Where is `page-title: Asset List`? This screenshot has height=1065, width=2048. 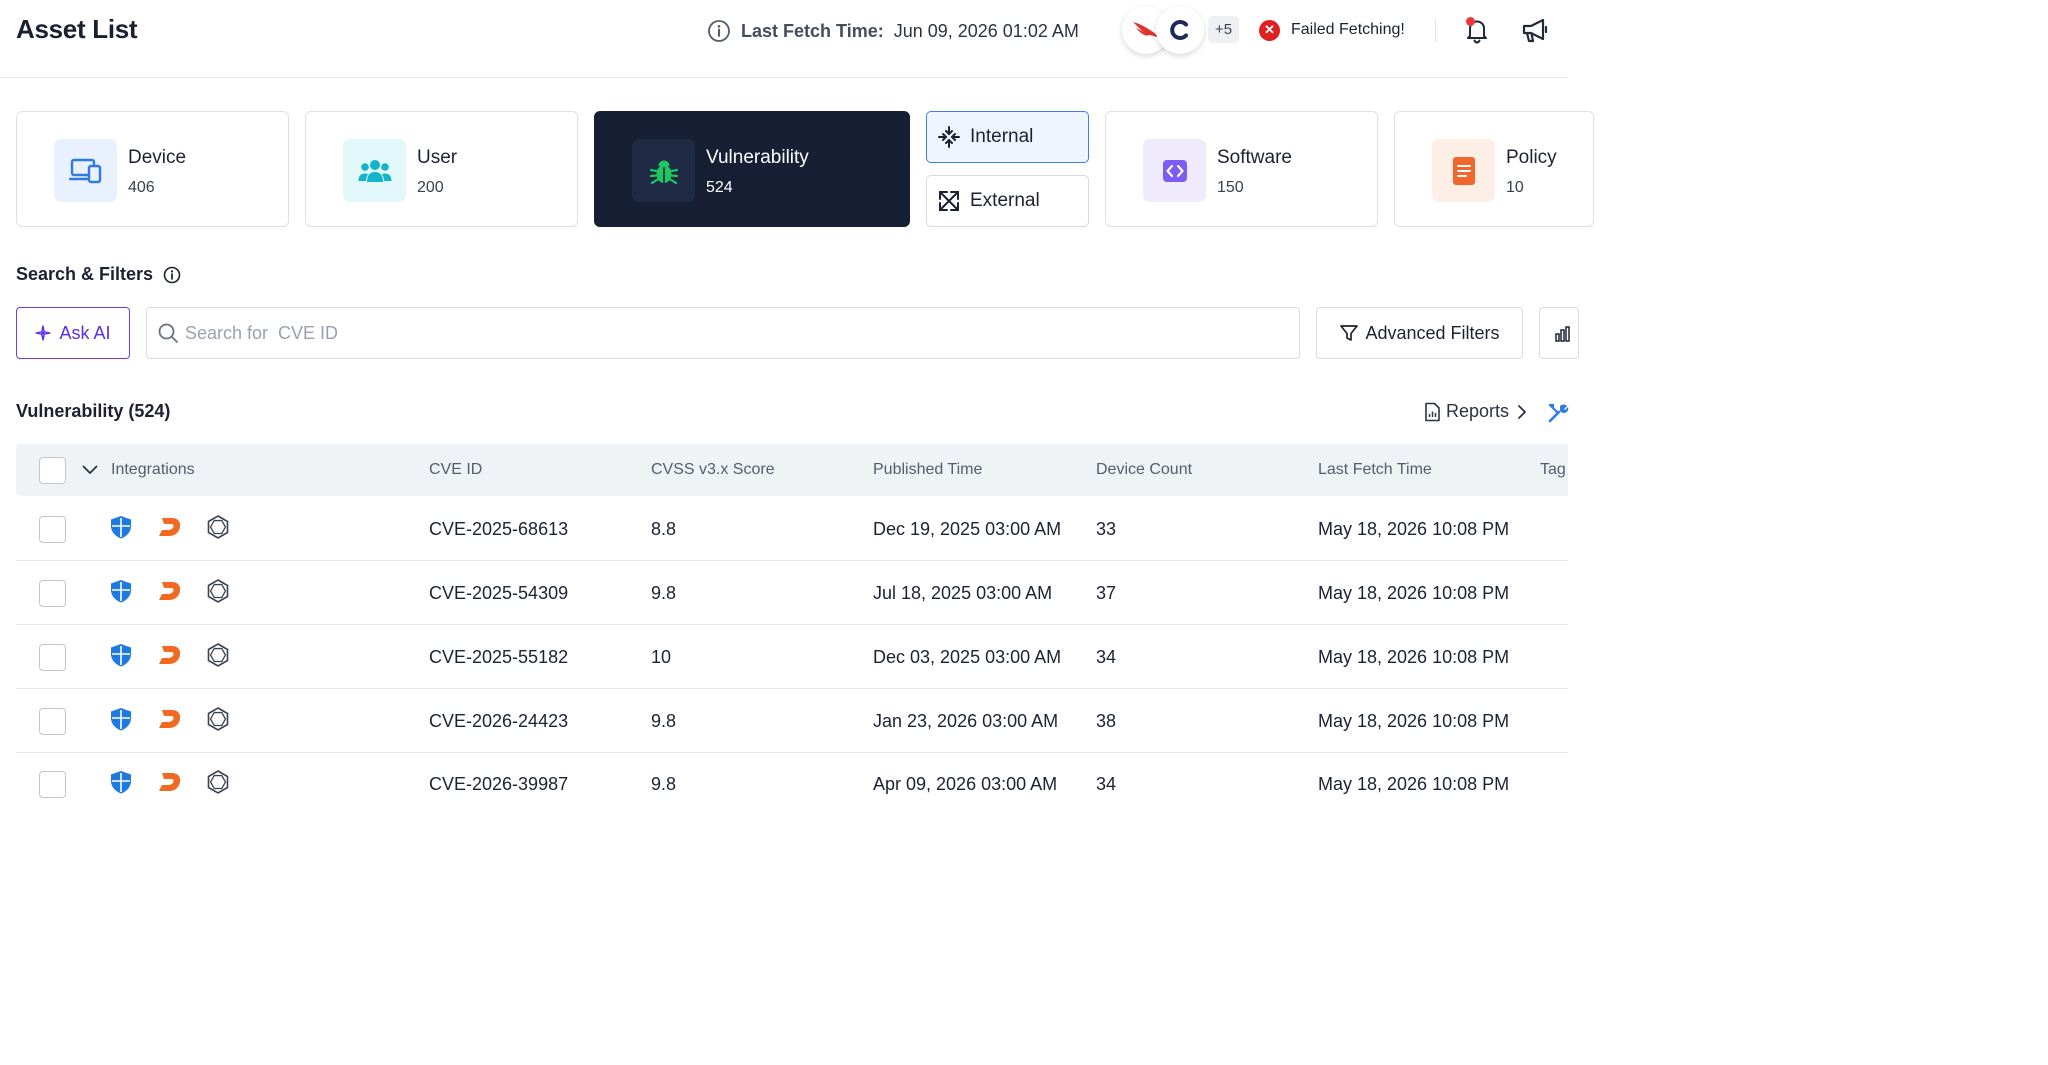 page-title: Asset List is located at coordinates (77, 29).